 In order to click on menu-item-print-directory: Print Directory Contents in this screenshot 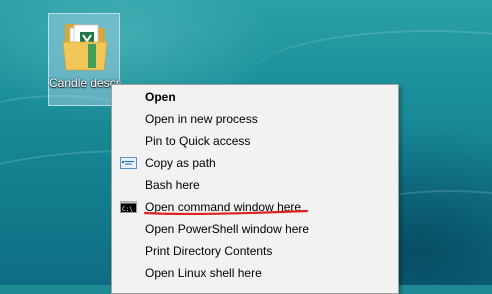, I will do `click(255, 251)`.